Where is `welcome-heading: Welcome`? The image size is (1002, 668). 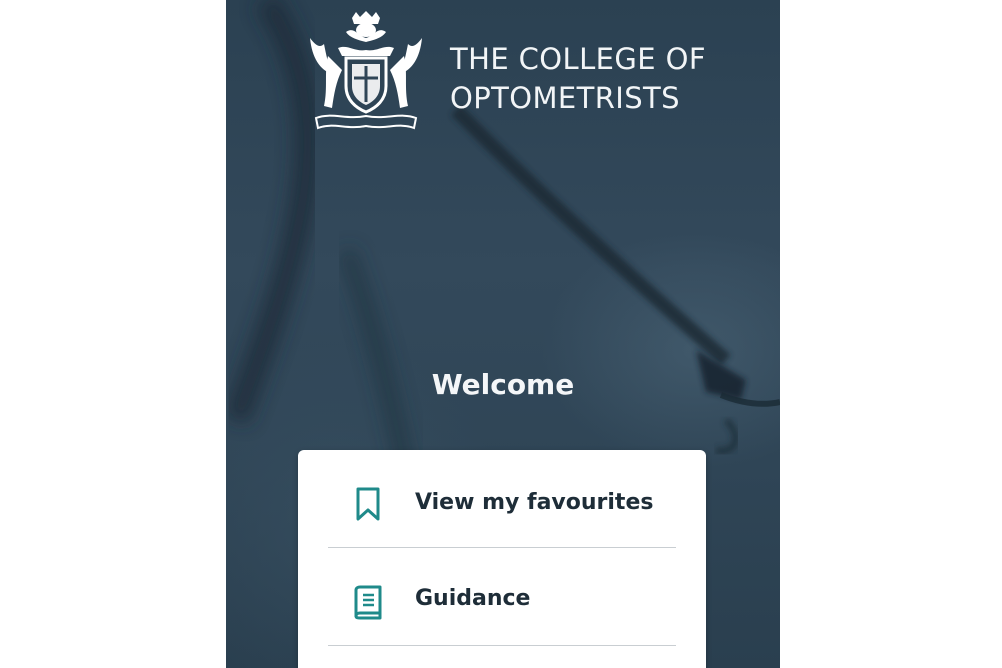
welcome-heading: Welcome is located at coordinates (503, 384).